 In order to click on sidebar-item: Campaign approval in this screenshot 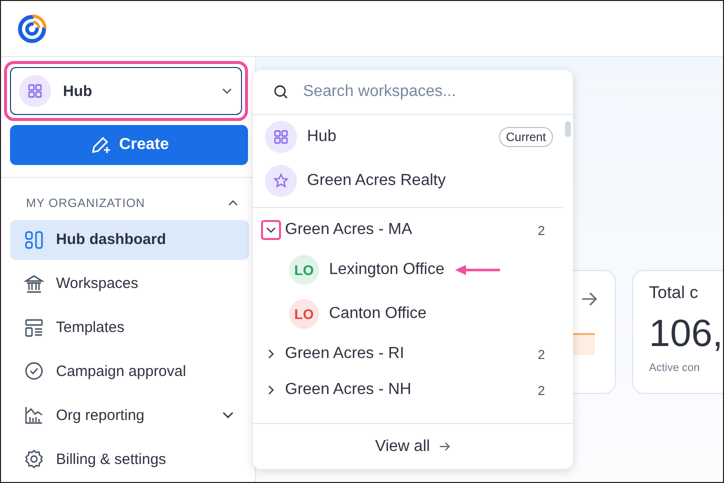, I will do `click(129, 371)`.